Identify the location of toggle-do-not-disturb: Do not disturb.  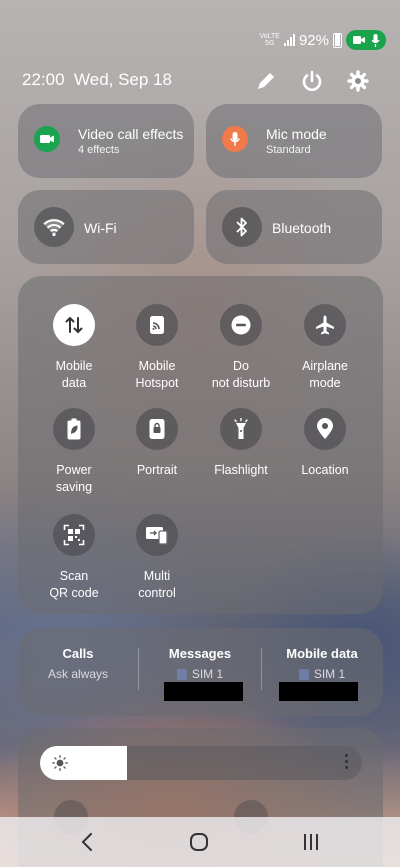
(241, 348).